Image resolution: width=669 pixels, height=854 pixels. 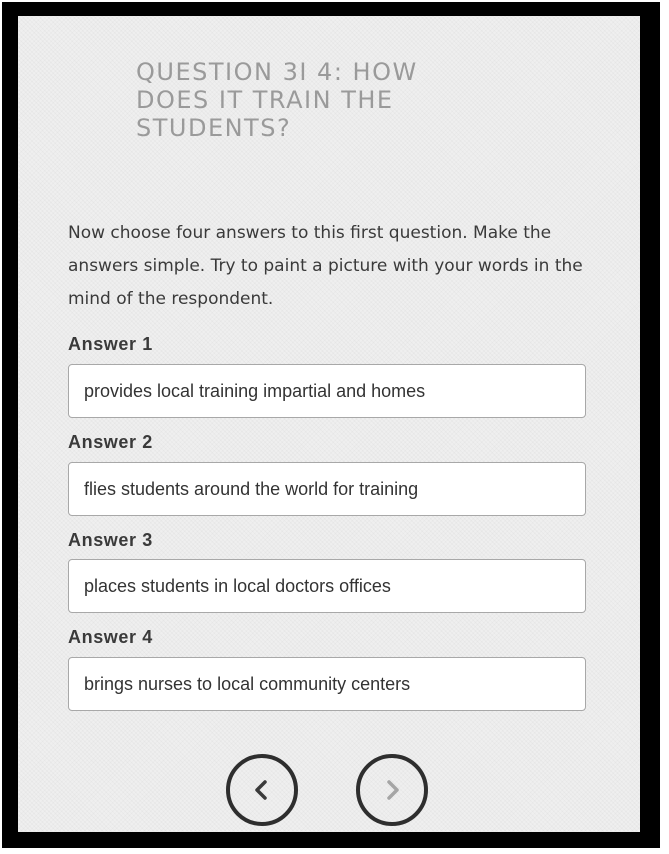 I want to click on previous-button, so click(x=262, y=790).